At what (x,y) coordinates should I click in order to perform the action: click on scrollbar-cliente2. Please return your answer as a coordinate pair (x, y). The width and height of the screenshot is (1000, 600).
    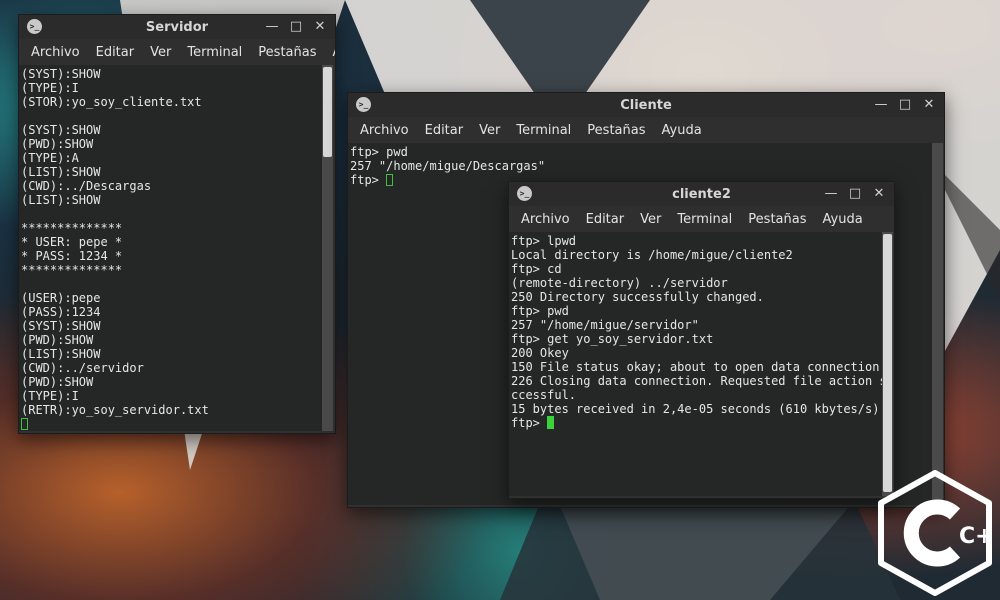
    Looking at the image, I should click on (887, 364).